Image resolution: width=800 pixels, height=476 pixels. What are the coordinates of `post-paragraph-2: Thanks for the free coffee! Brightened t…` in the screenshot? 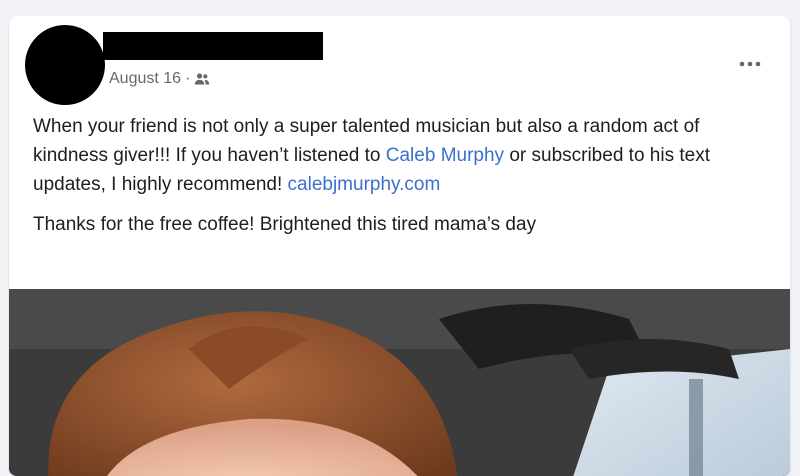 It's located at (285, 224).